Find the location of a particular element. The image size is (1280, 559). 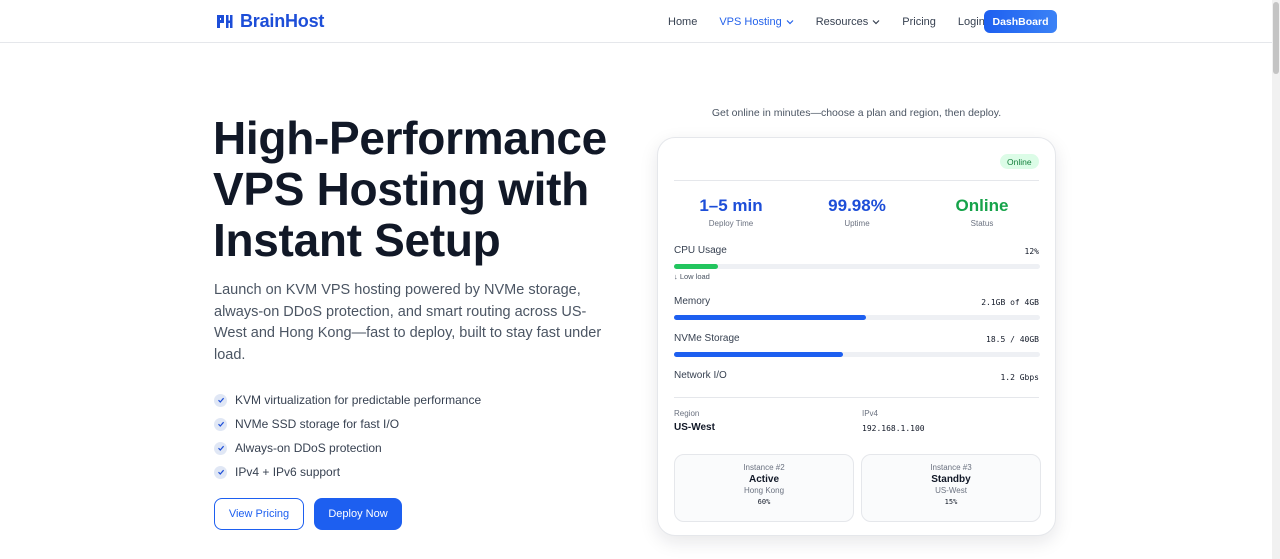

stat-label: Status is located at coordinates (982, 223).